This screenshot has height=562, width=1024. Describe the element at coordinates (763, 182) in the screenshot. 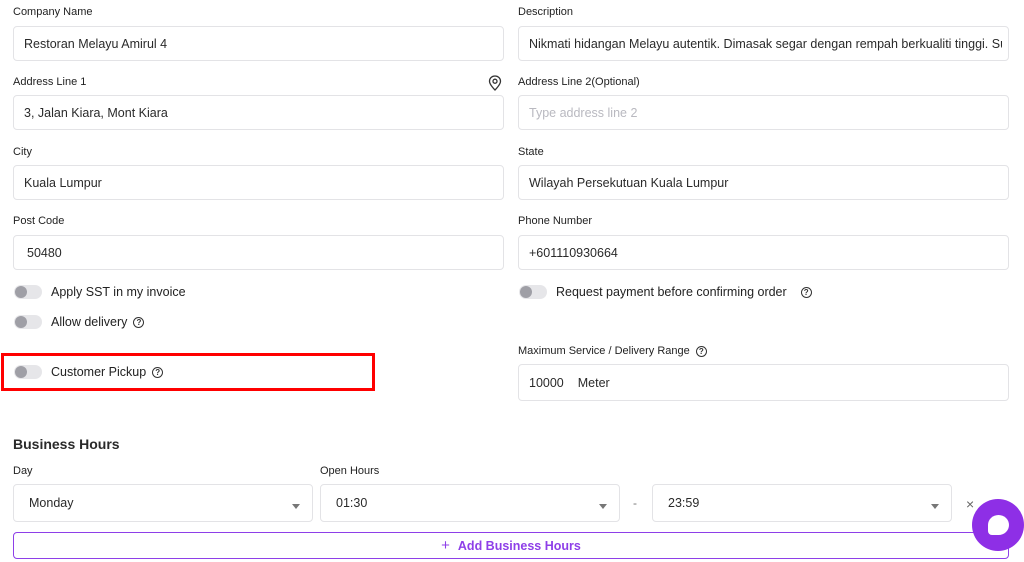

I see `state-input` at that location.